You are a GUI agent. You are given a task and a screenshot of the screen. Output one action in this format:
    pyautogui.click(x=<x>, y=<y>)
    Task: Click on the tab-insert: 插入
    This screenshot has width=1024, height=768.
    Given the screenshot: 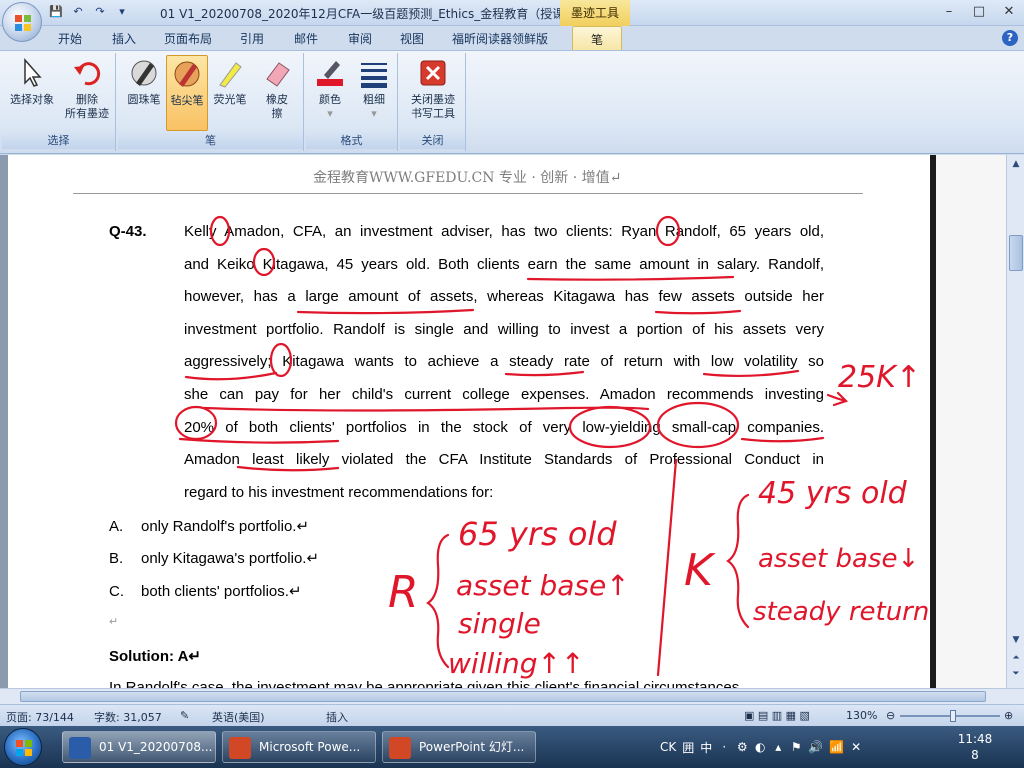 What is the action you would take?
    pyautogui.click(x=124, y=38)
    